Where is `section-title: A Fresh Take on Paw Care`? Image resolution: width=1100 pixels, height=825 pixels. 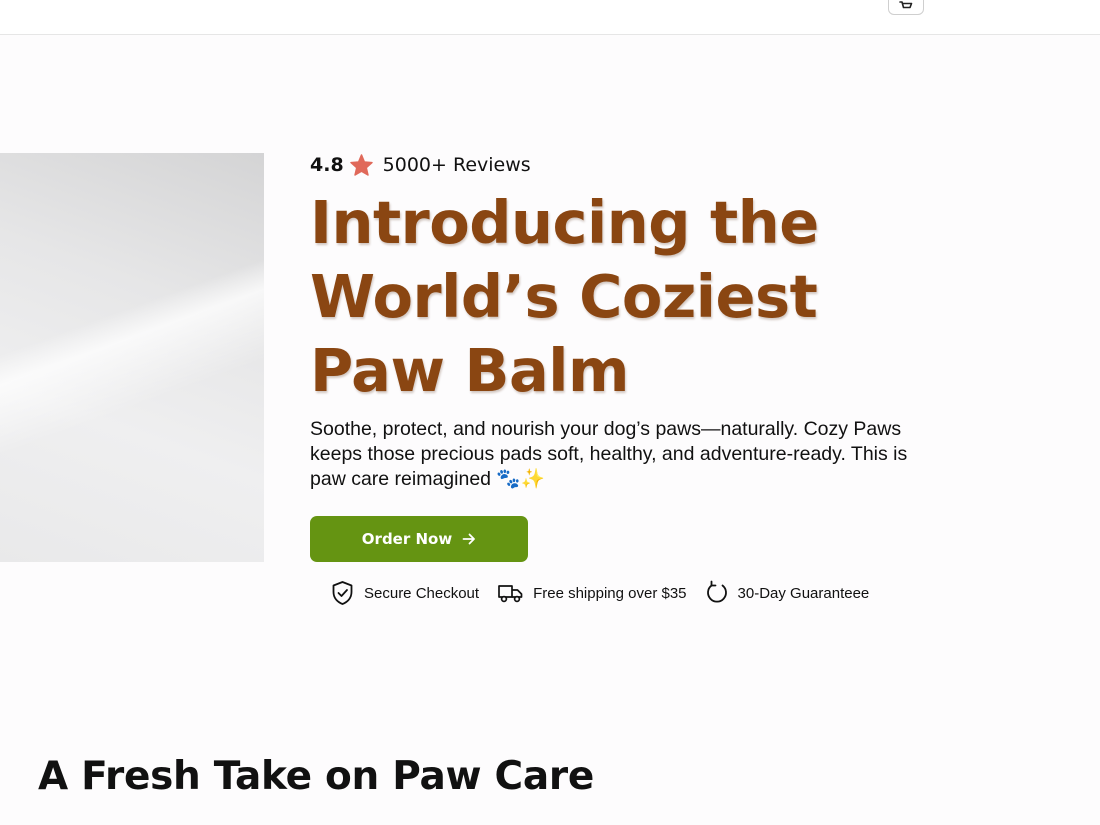
section-title: A Fresh Take on Paw Care is located at coordinates (316, 776).